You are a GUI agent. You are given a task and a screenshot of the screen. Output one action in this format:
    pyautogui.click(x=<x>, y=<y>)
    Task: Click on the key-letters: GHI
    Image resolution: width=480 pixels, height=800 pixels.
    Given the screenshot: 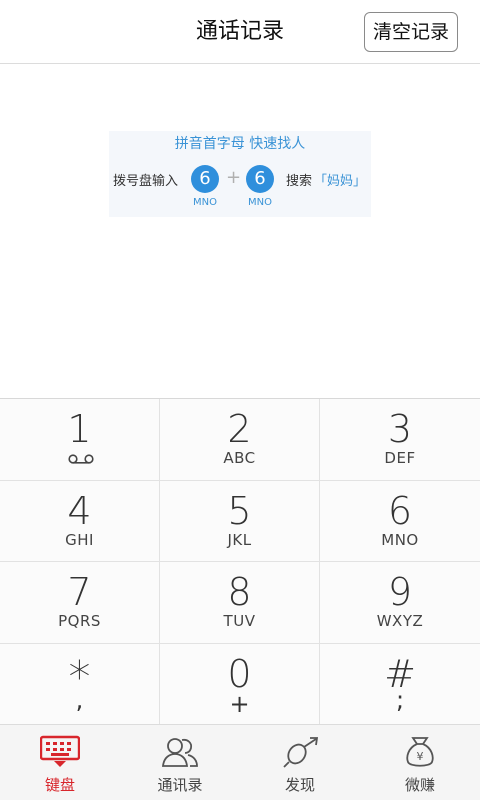 What is the action you would take?
    pyautogui.click(x=79, y=539)
    